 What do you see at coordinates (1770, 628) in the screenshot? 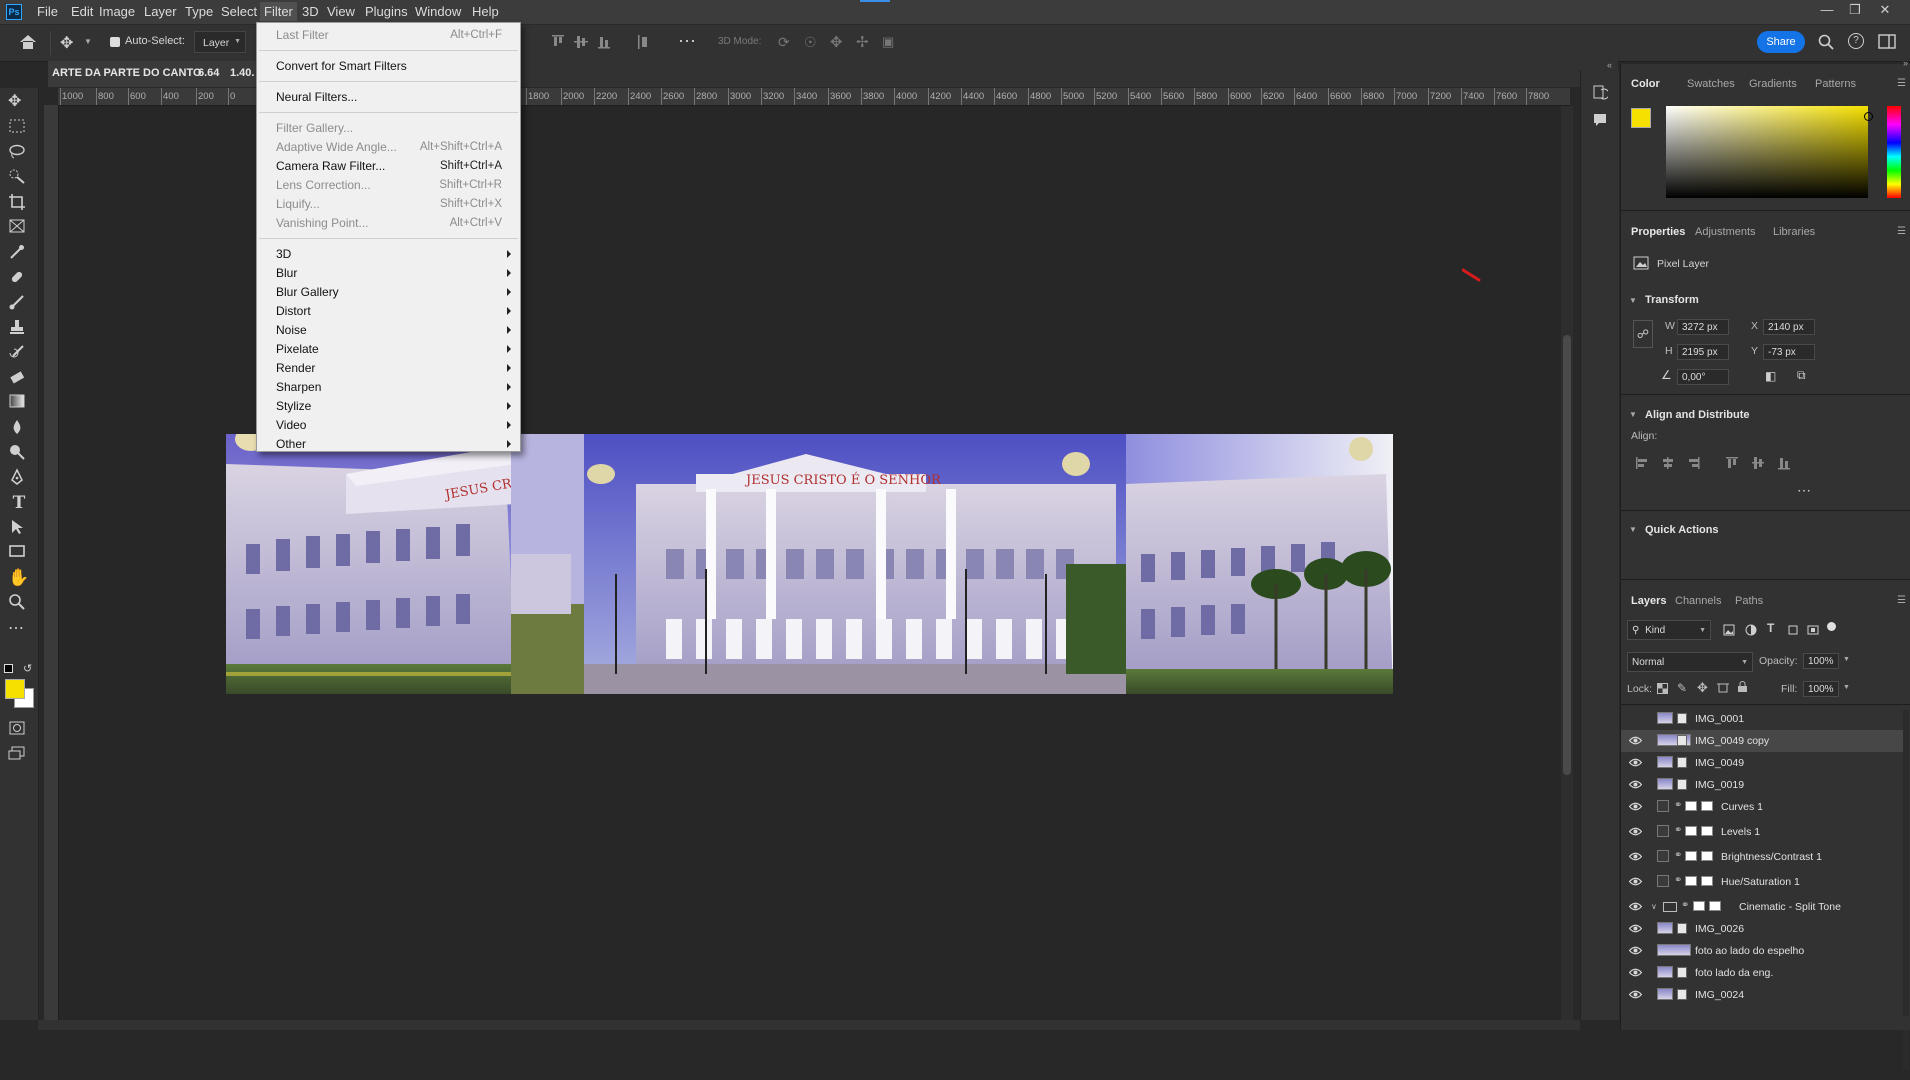
I see `filter-type-icon: T` at bounding box center [1770, 628].